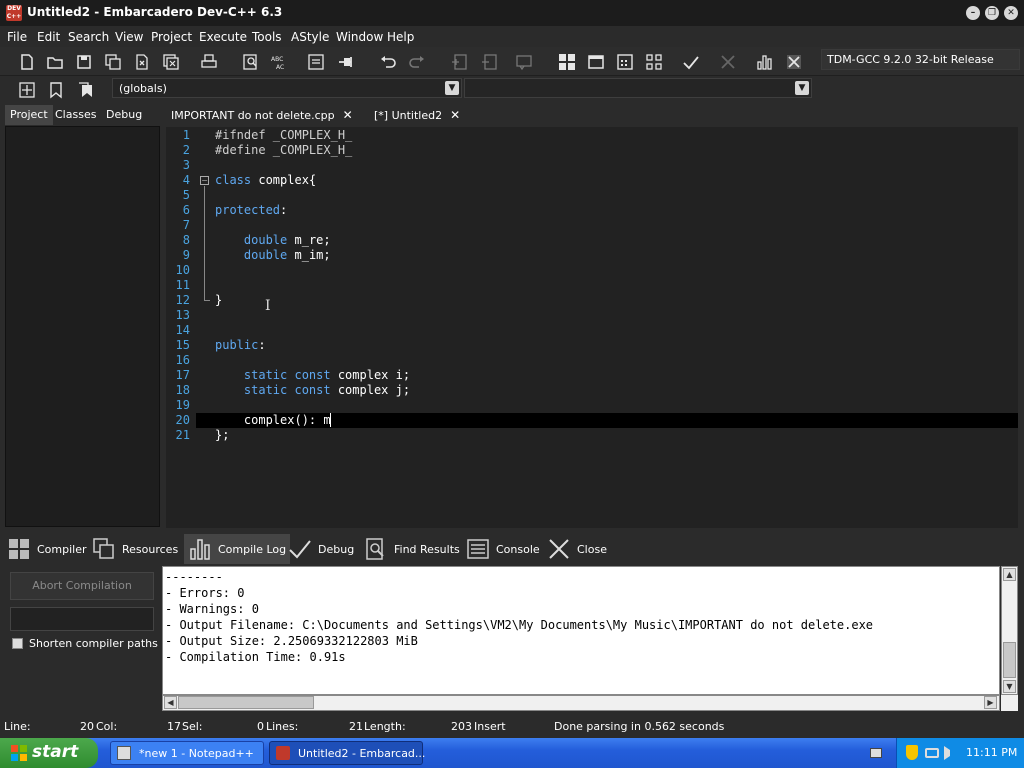 The height and width of the screenshot is (768, 1024). Describe the element at coordinates (171, 62) in the screenshot. I see `close-all-button` at that location.